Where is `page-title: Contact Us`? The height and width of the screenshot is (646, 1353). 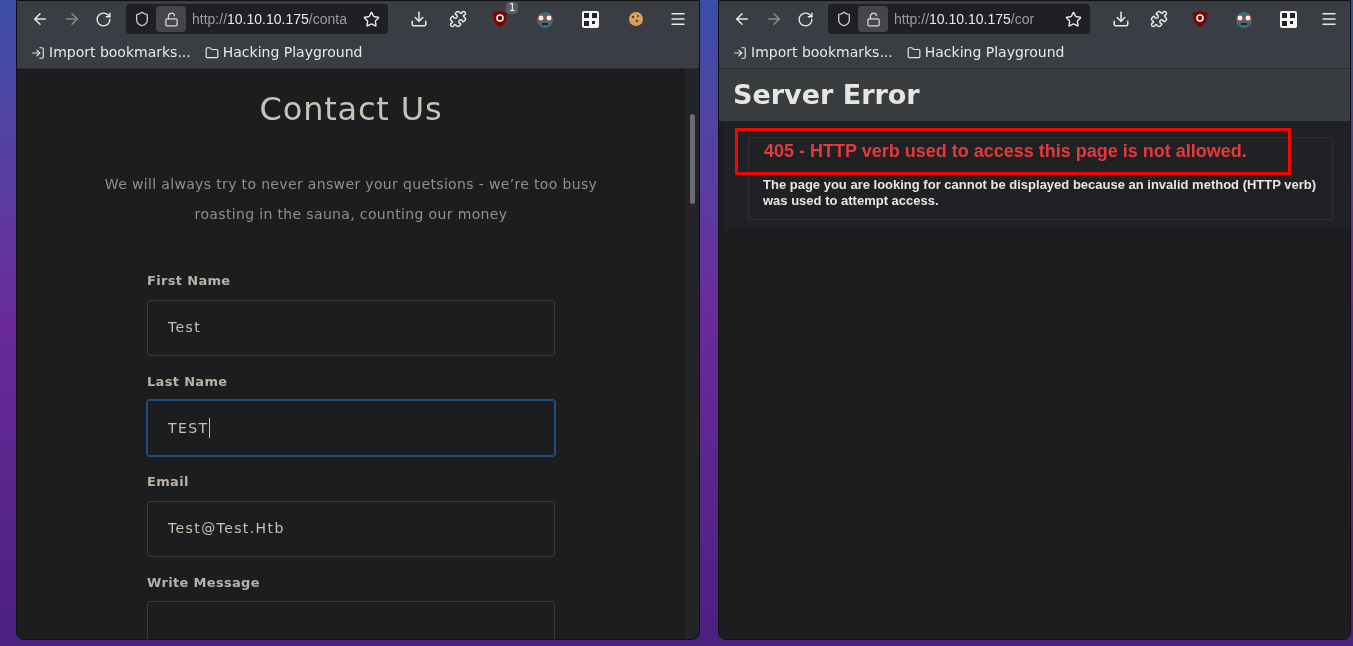 page-title: Contact Us is located at coordinates (351, 109).